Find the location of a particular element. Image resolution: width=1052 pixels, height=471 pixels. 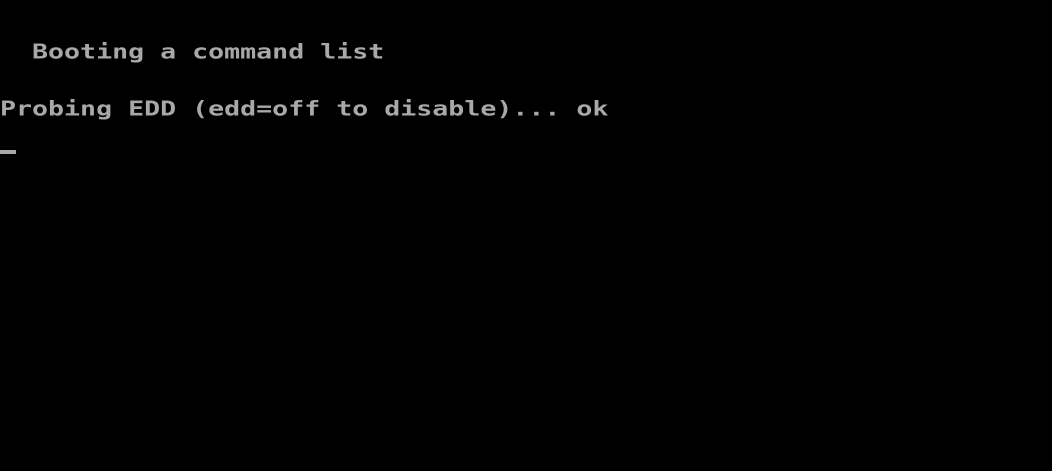

text-cursor is located at coordinates (8, 152).